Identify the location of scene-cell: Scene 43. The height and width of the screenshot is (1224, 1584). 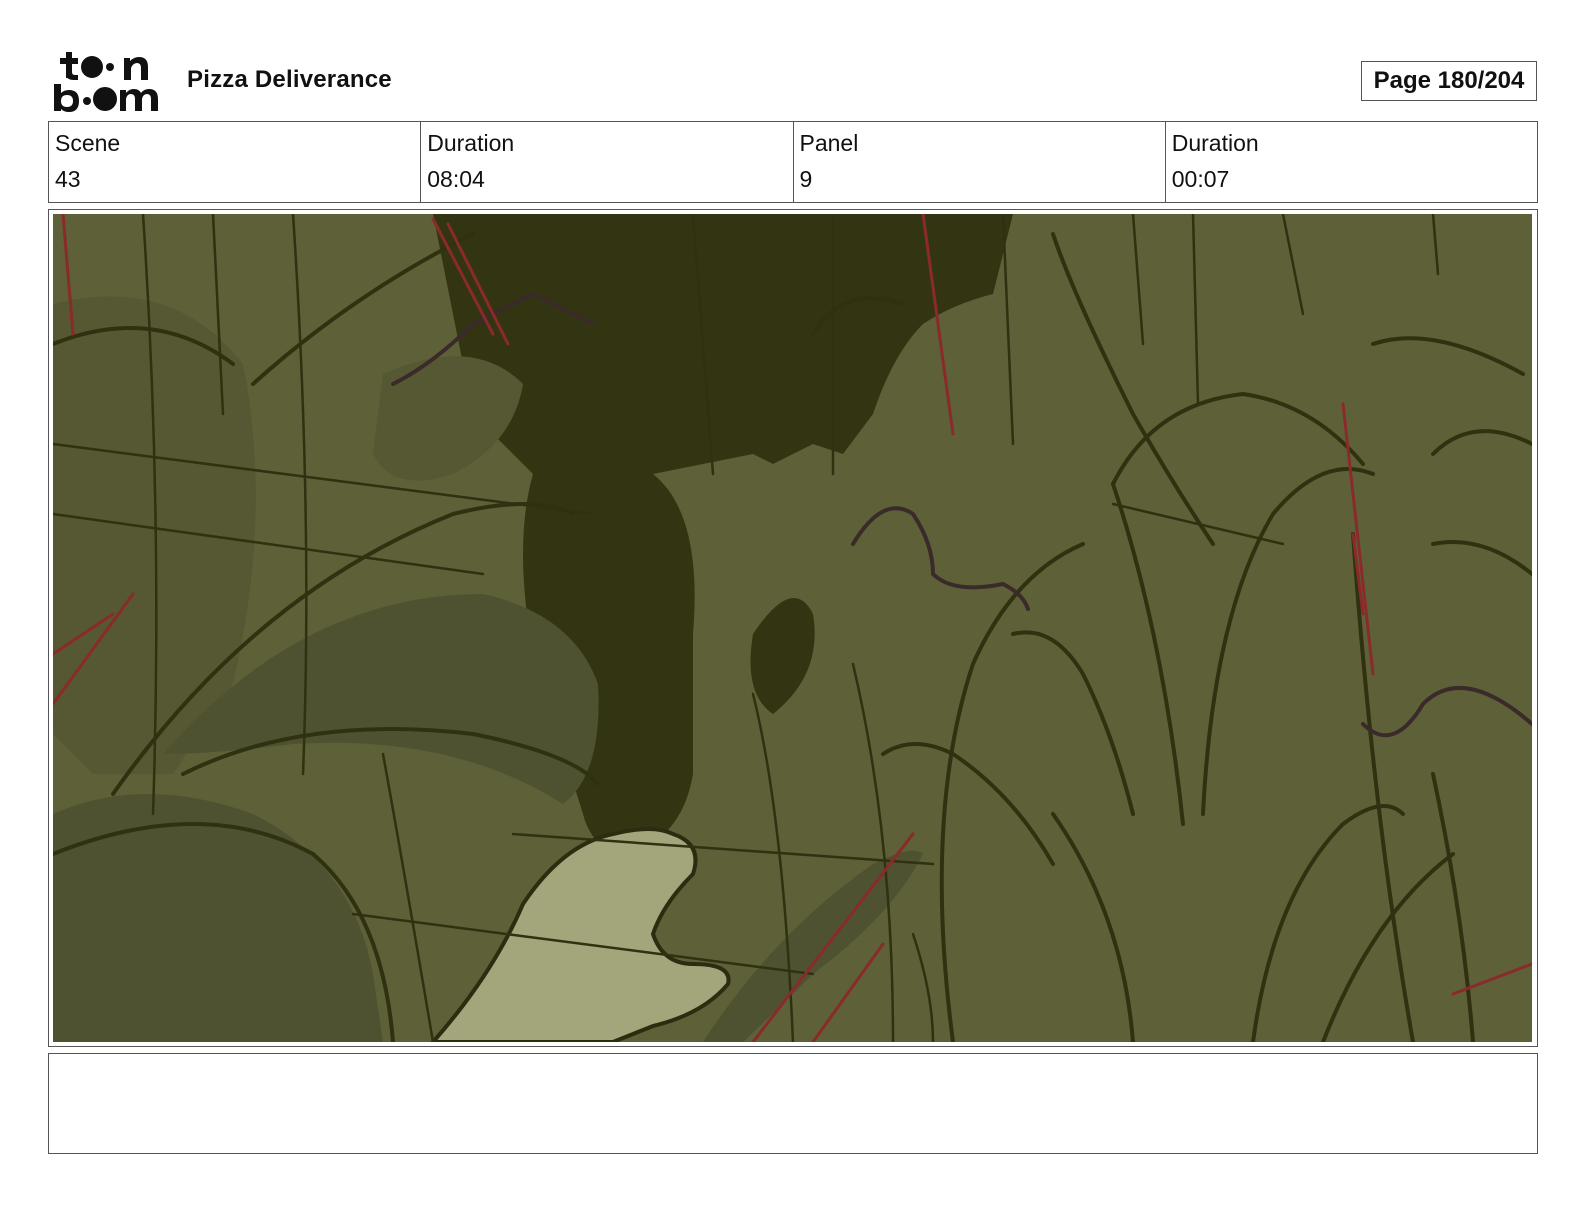
(234, 162).